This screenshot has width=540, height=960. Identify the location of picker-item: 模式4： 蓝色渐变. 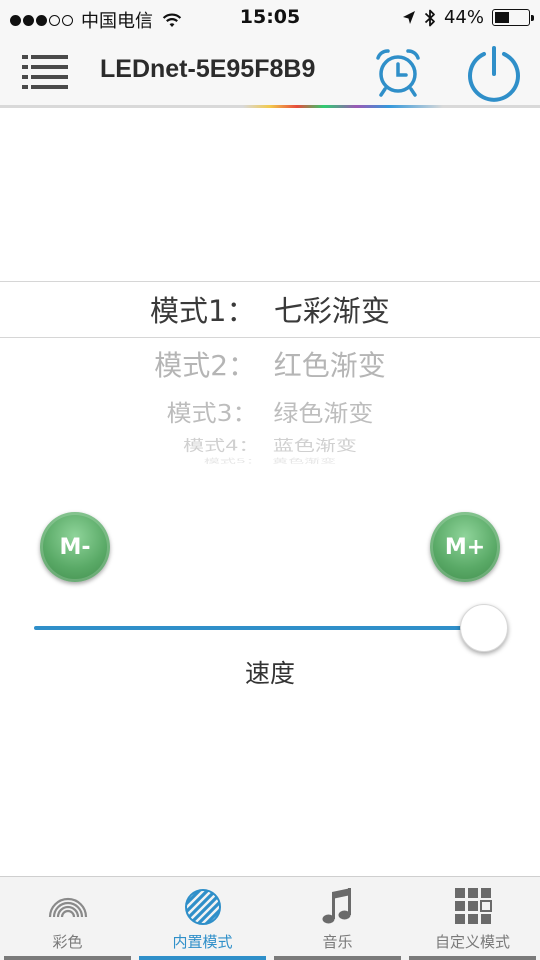
(270, 445).